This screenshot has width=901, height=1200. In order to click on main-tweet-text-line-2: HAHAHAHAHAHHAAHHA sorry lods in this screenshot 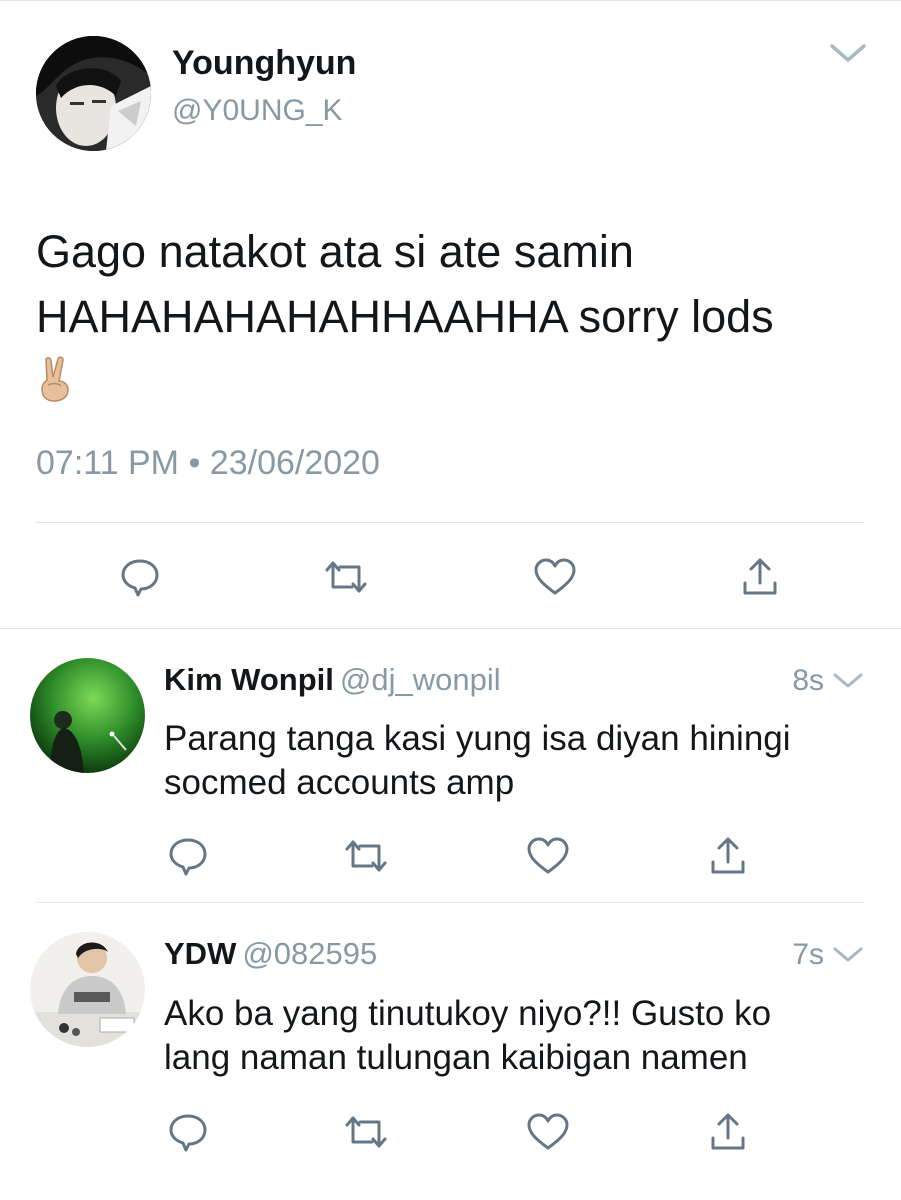, I will do `click(405, 316)`.